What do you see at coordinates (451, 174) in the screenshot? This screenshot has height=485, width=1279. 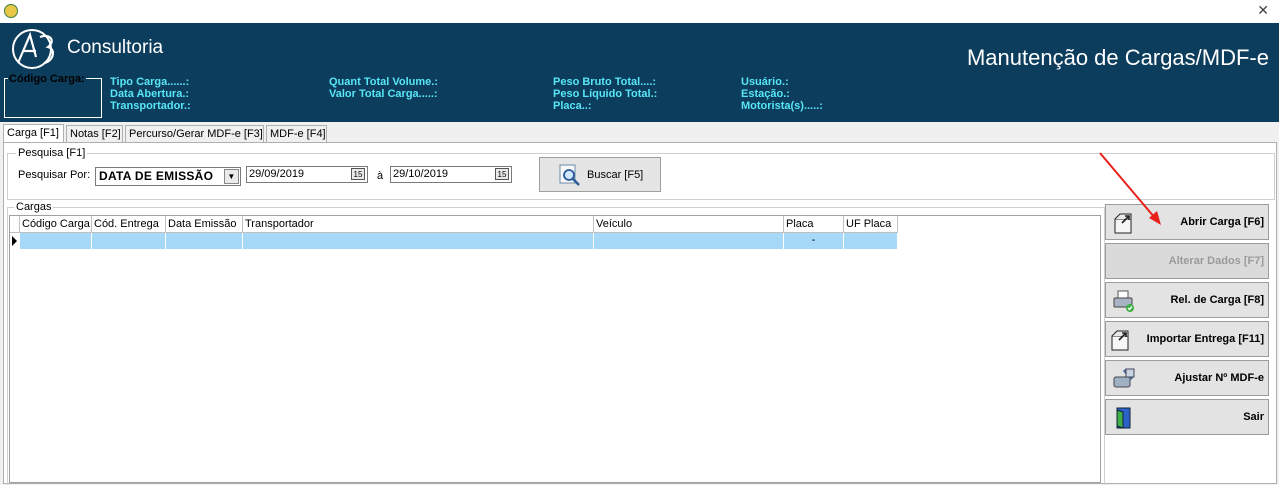 I see `date-to-field: 29/10/2019 15` at bounding box center [451, 174].